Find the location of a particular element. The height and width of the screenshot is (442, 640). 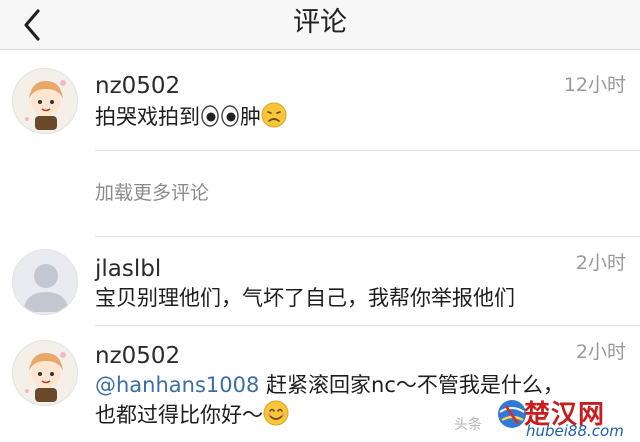

default-user-icon is located at coordinates (45, 282).